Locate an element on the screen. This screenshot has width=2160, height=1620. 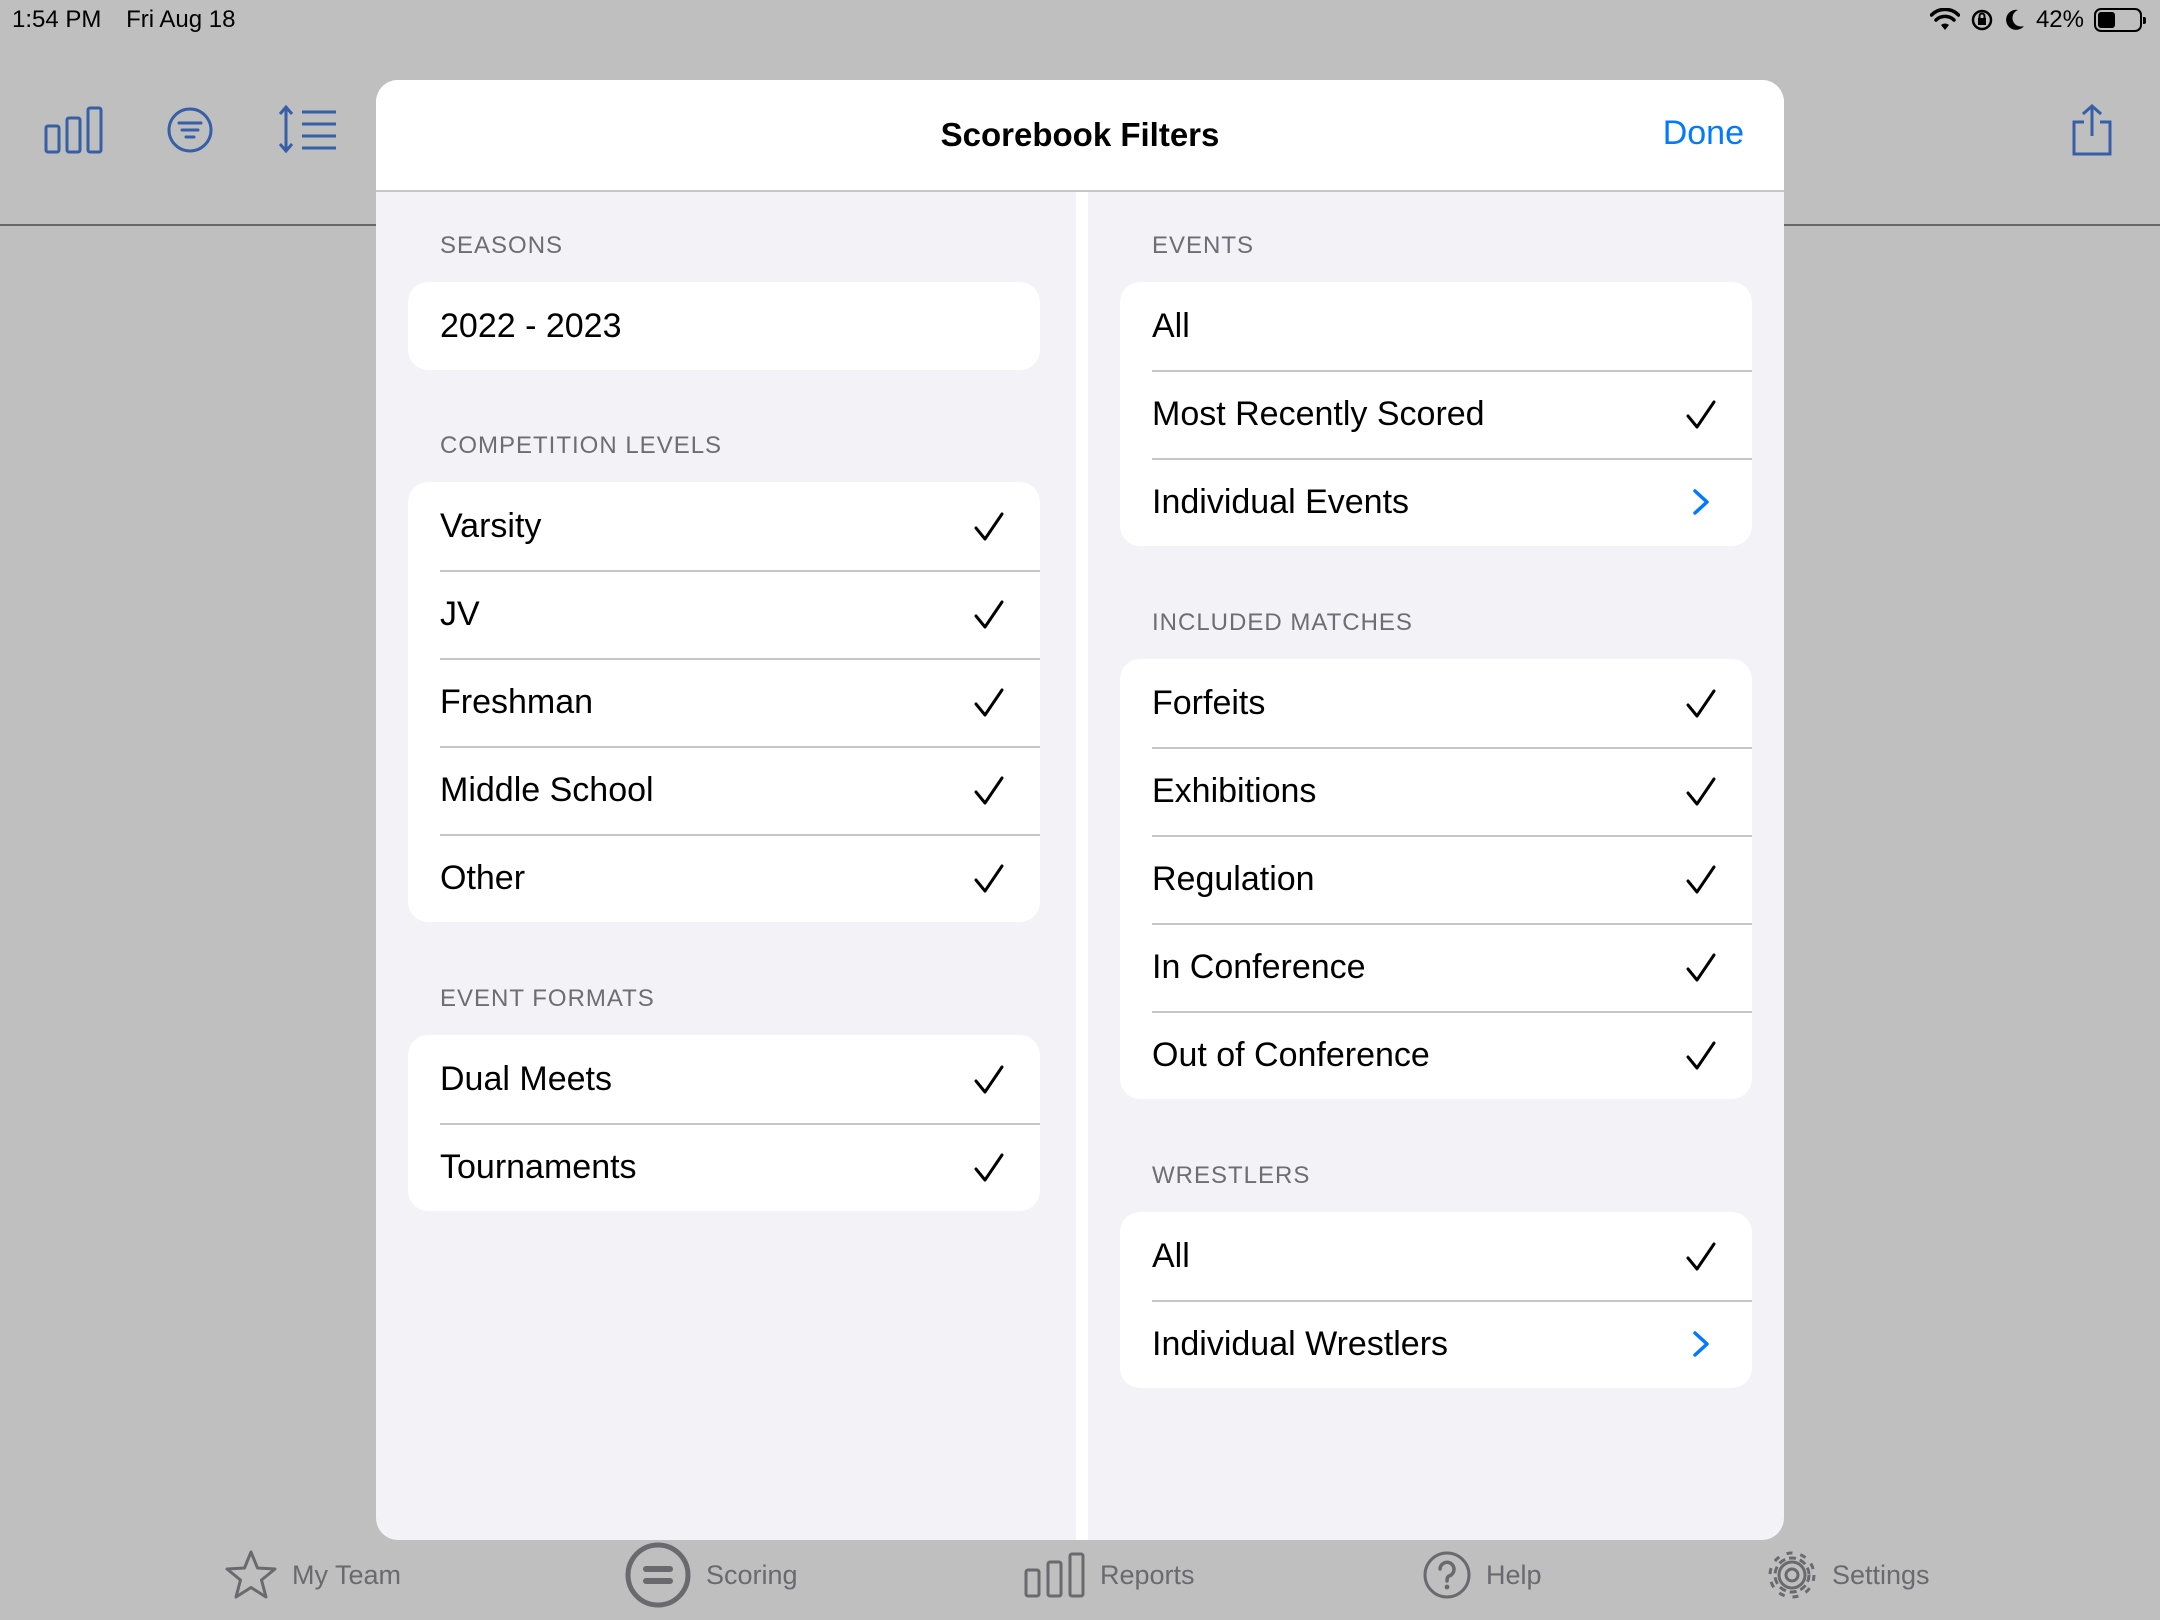
row-label: Other is located at coordinates (483, 877).